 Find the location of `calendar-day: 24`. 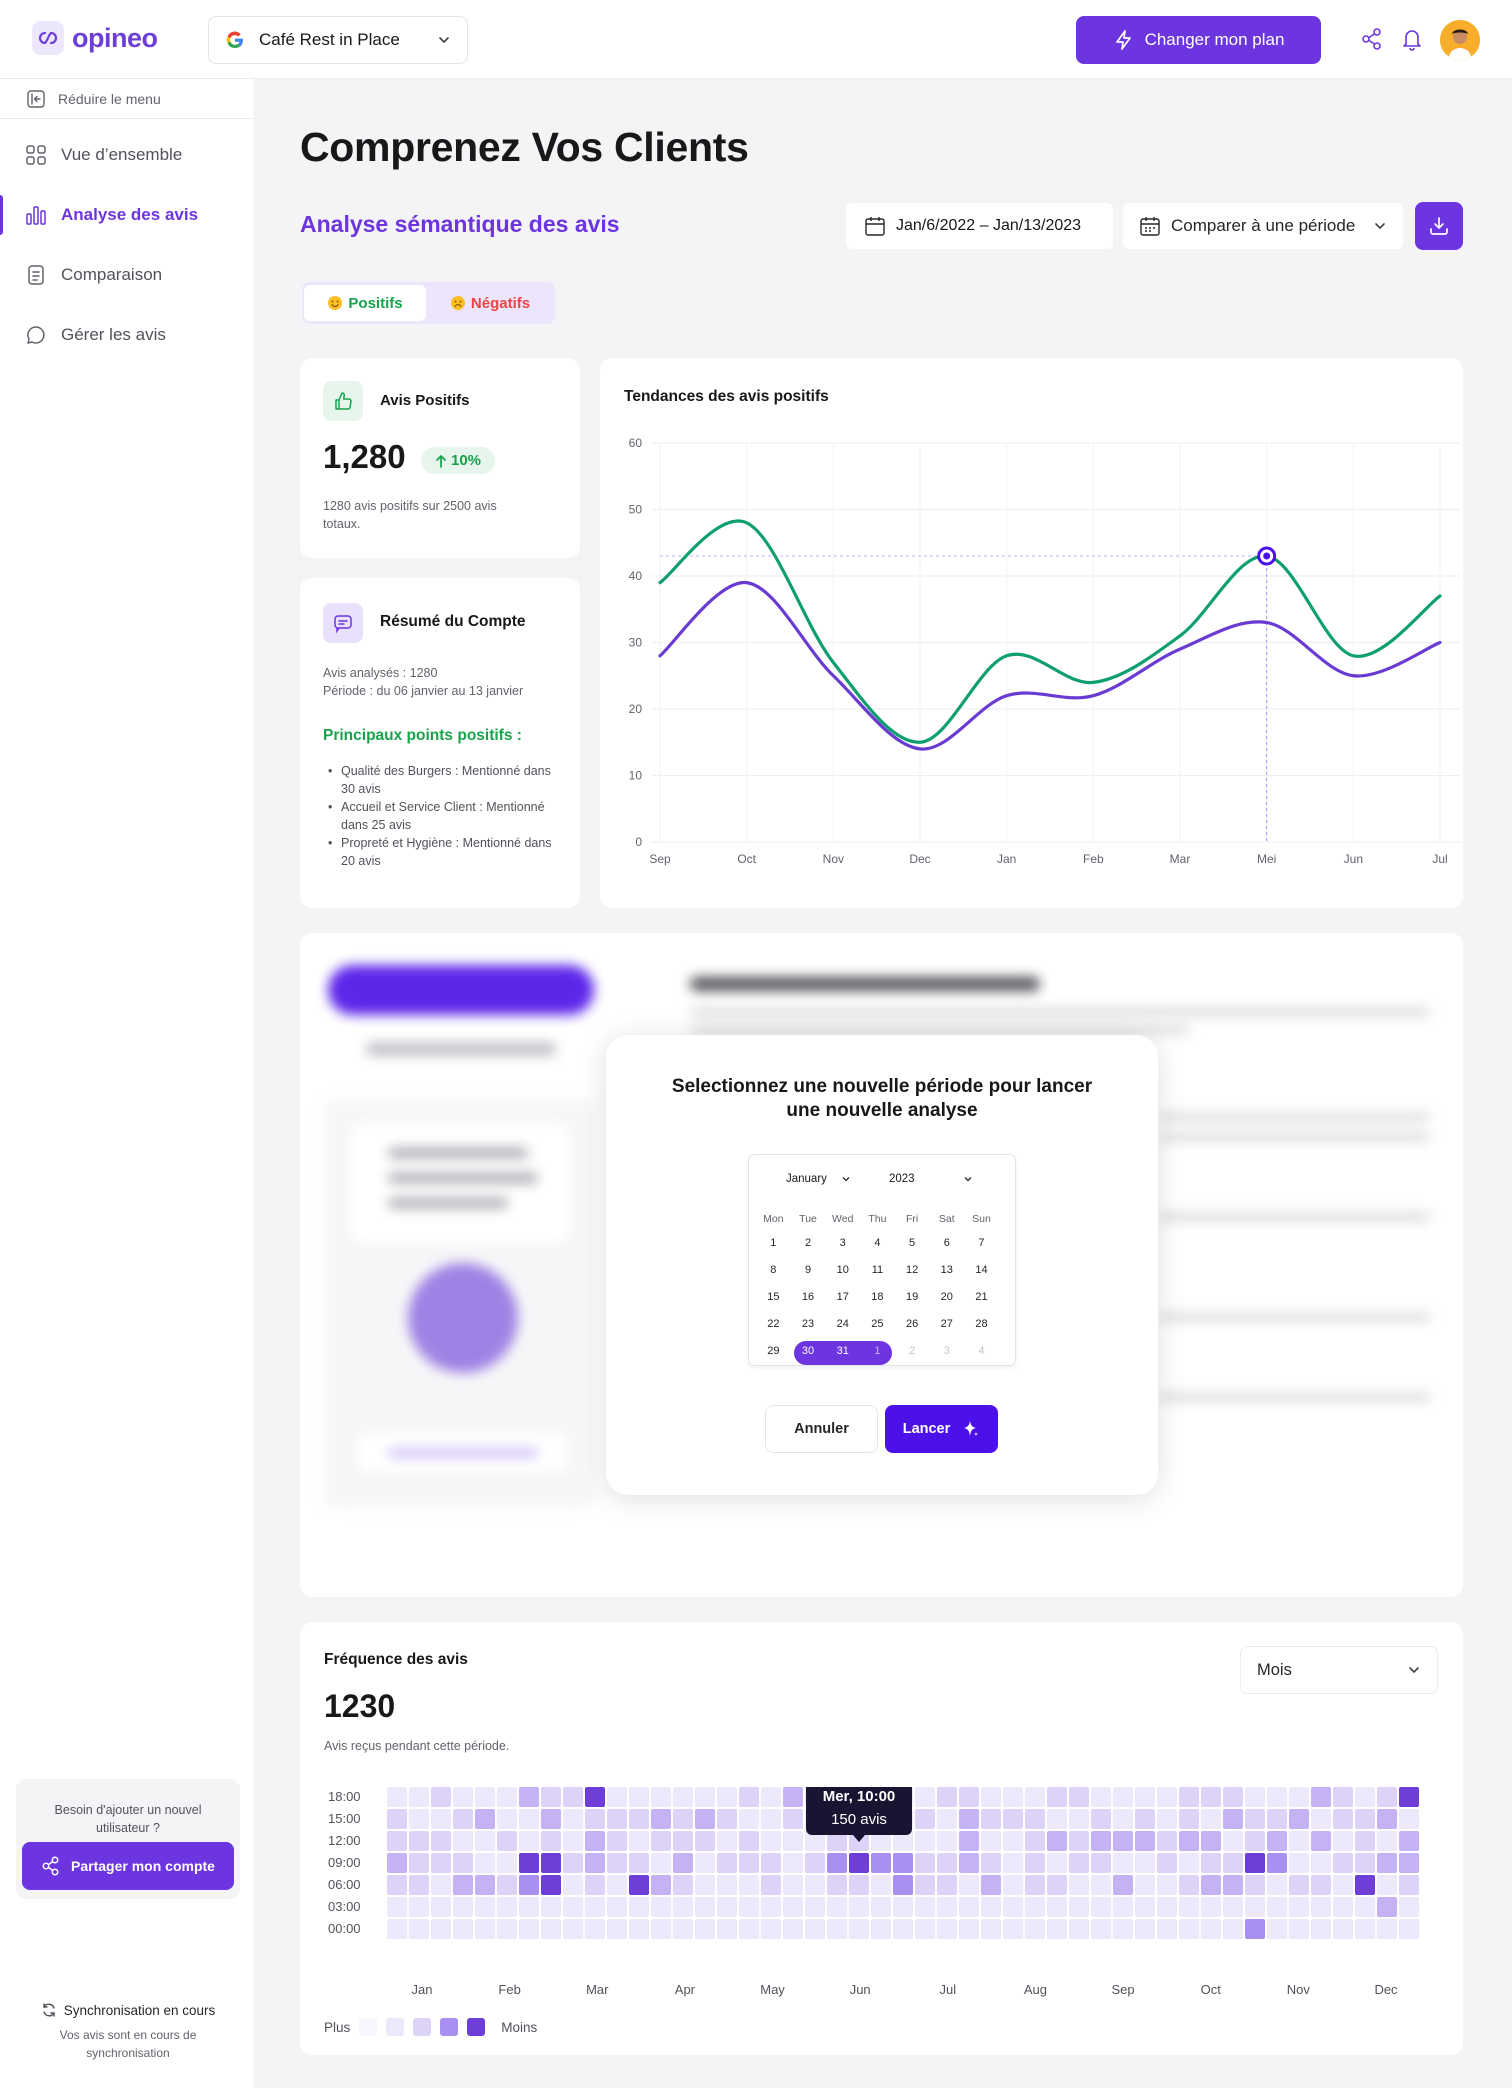

calendar-day: 24 is located at coordinates (842, 1324).